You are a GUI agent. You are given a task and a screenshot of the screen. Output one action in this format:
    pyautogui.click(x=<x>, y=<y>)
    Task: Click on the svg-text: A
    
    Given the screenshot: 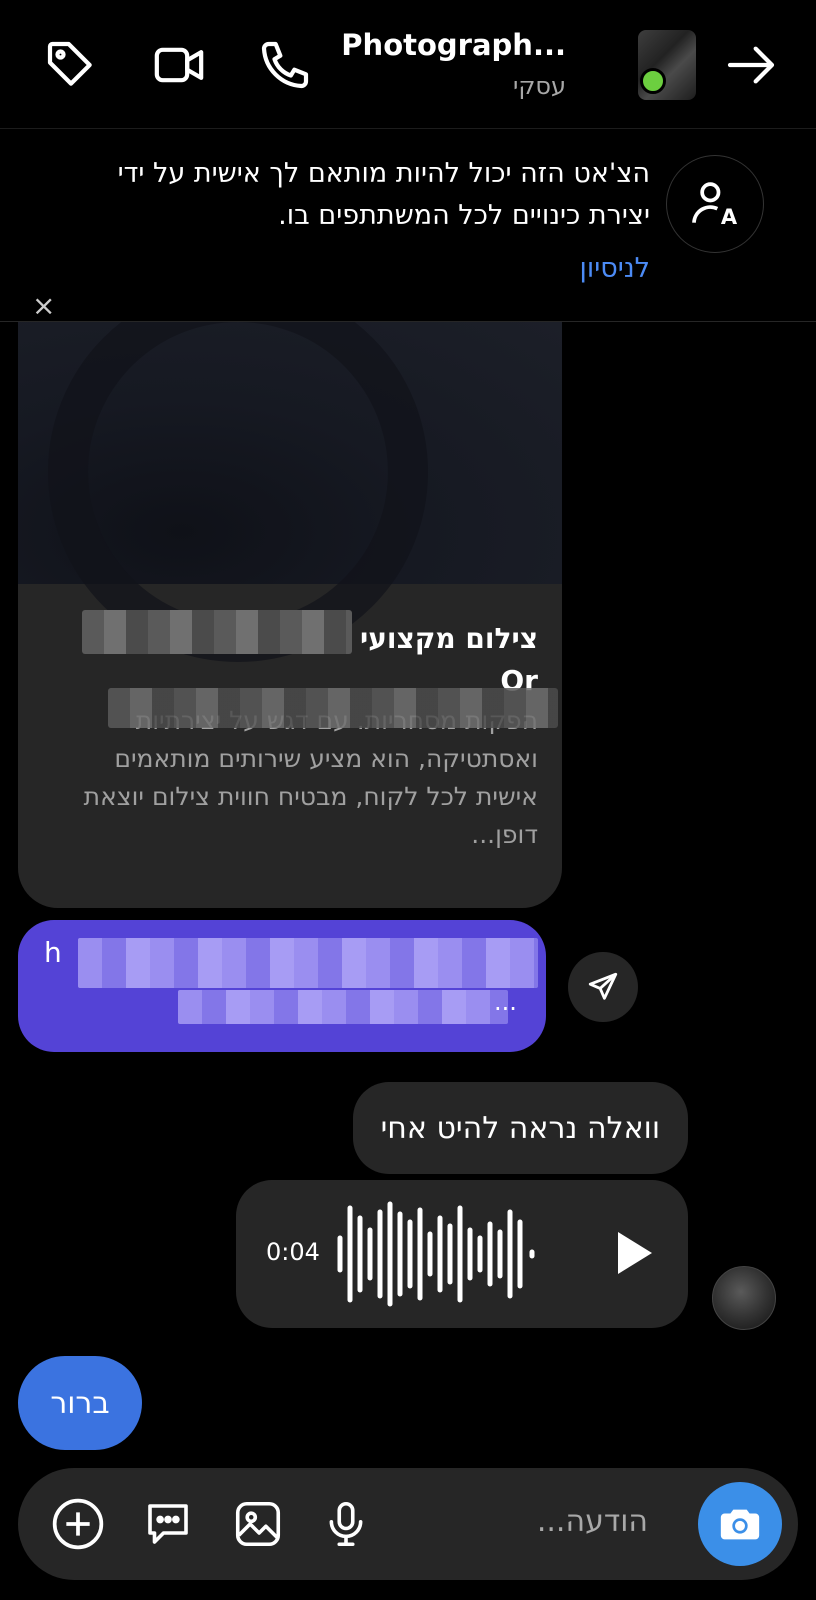 What is the action you would take?
    pyautogui.click(x=729, y=217)
    